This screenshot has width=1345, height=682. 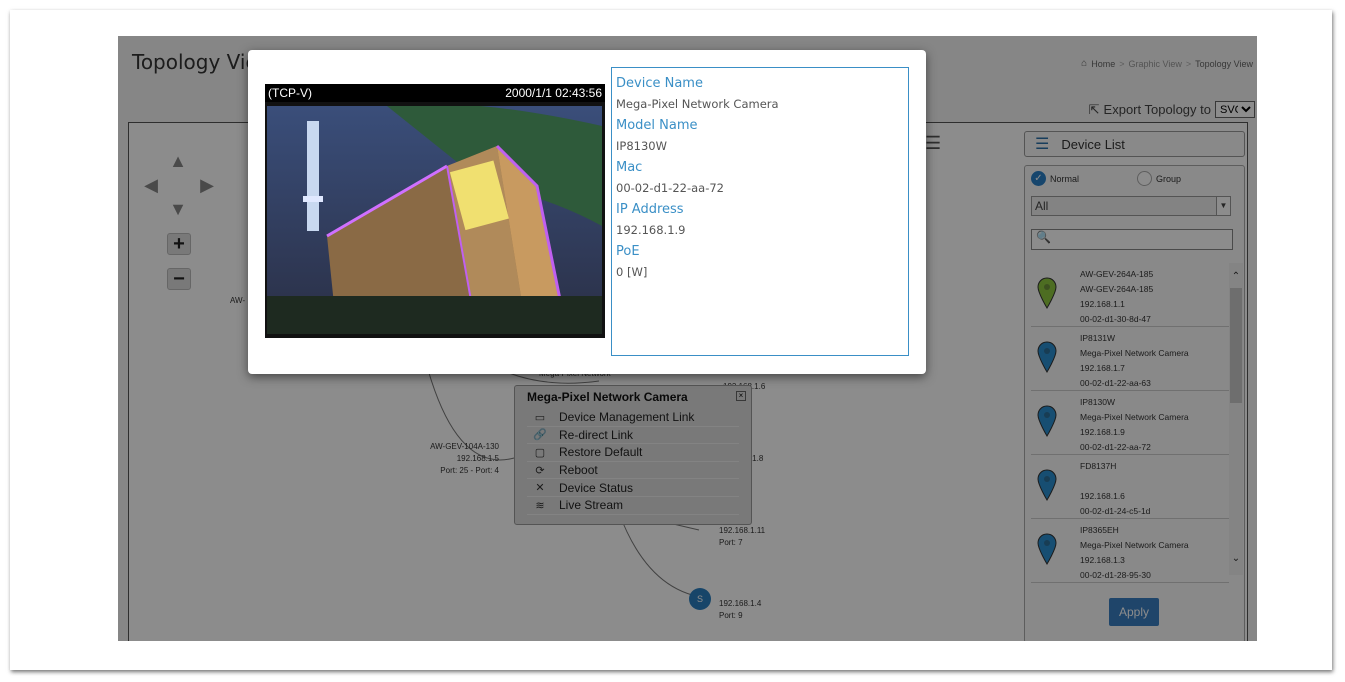 What do you see at coordinates (670, 188) in the screenshot?
I see `info-field-value: 00-02-d1-22-aa-72` at bounding box center [670, 188].